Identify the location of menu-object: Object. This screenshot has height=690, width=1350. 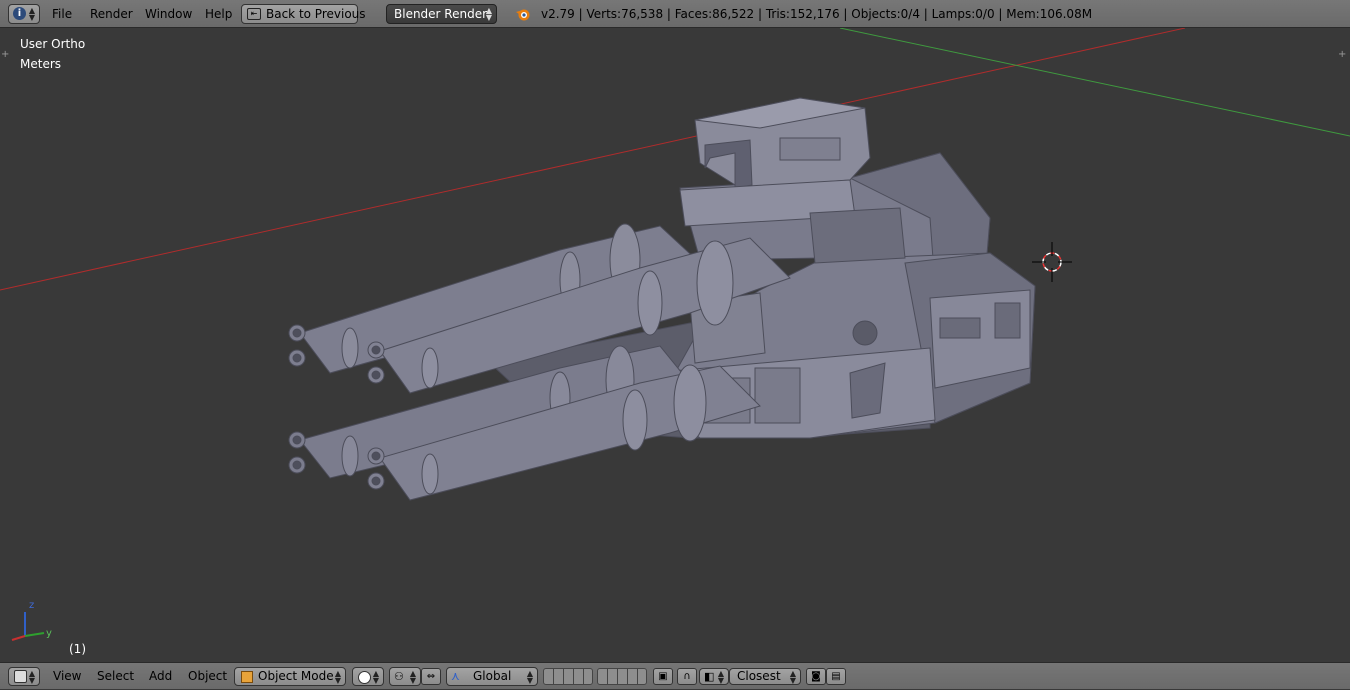
(207, 676).